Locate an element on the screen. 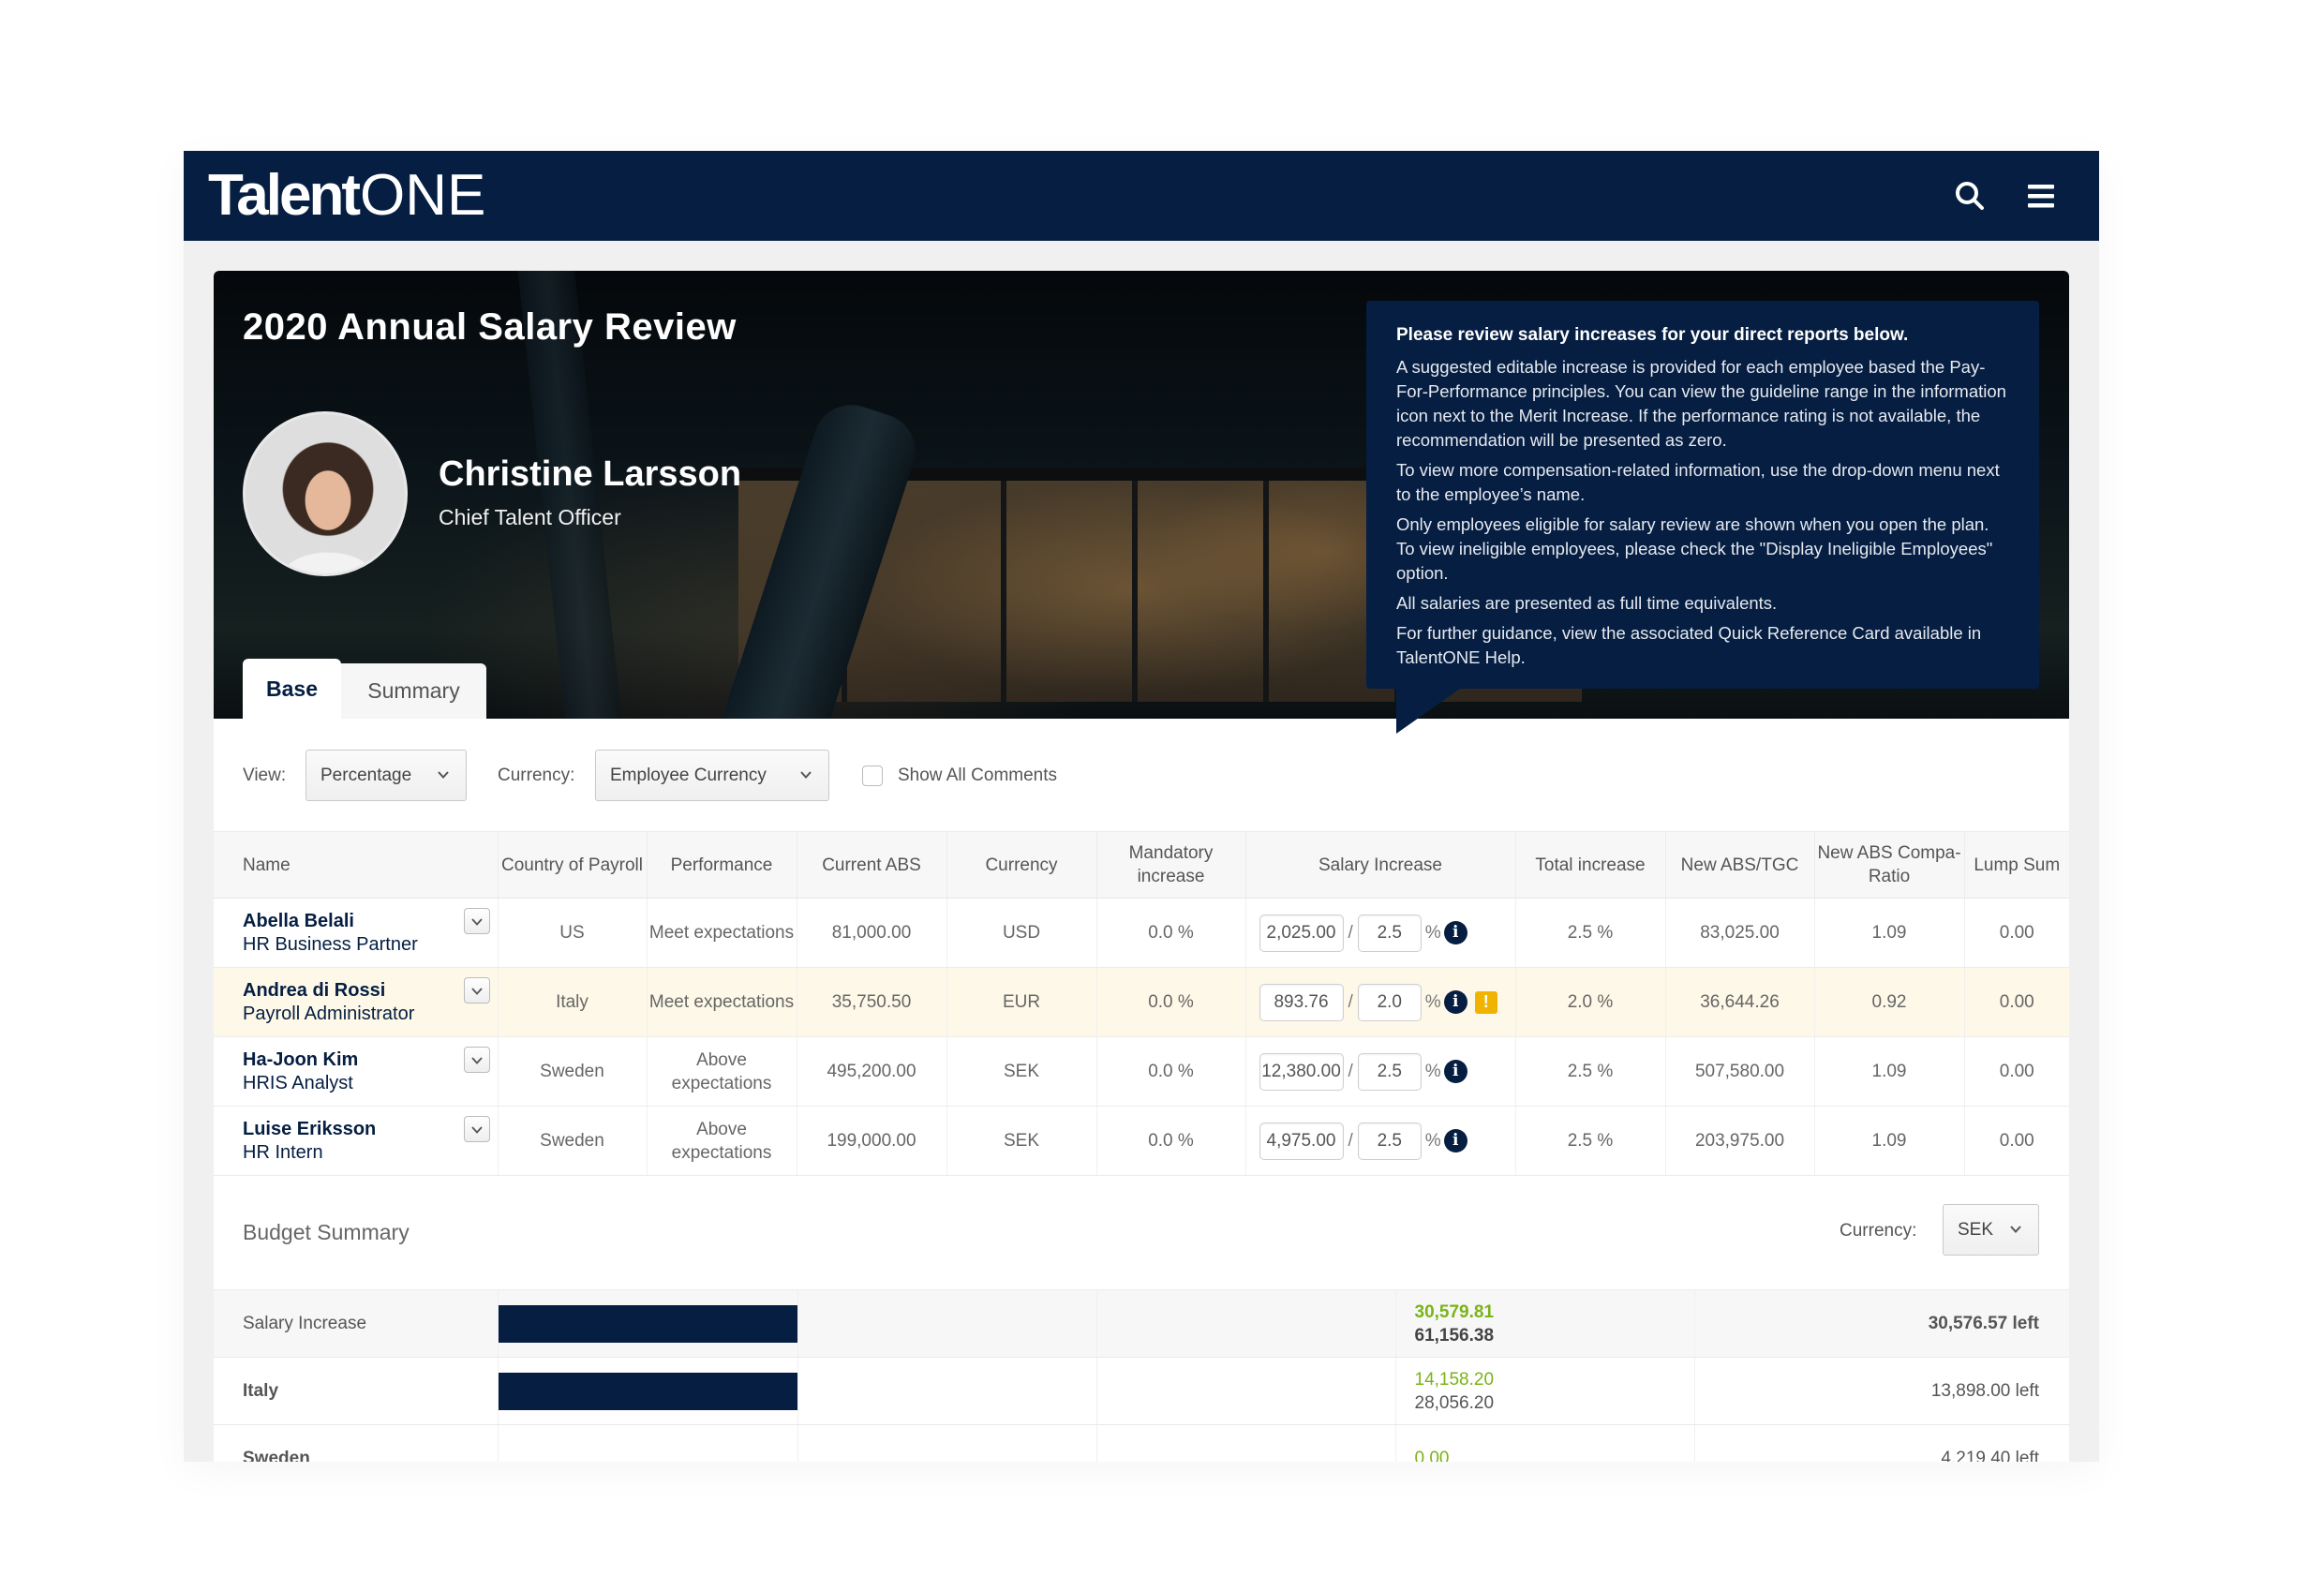  cell-new-abs: 203,975.00 is located at coordinates (1740, 1141).